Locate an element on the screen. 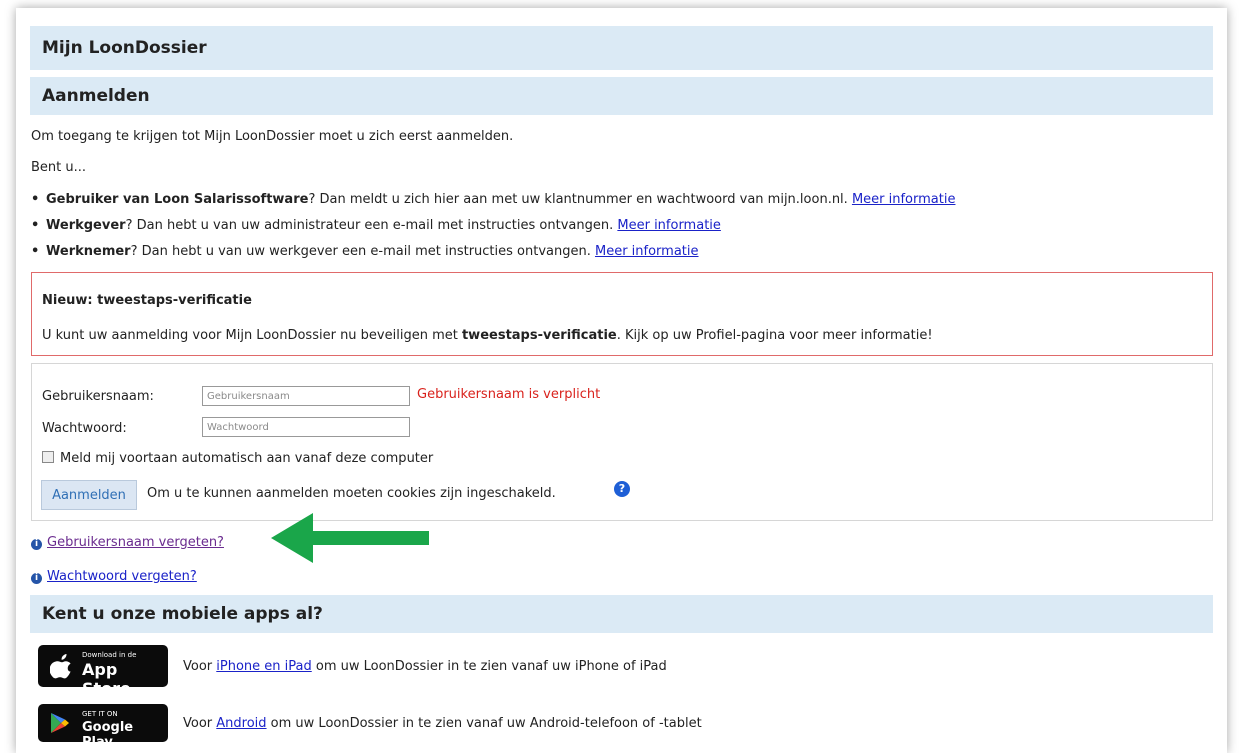  login-button: Aanmelden is located at coordinates (89, 495).